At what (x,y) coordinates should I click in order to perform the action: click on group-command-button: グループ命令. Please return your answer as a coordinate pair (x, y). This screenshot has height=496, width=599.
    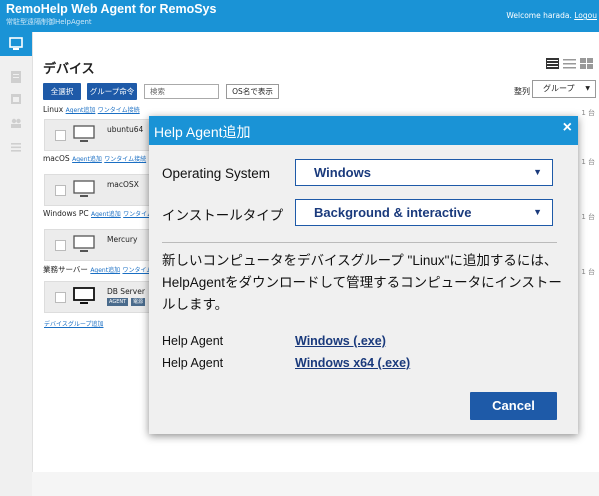
    Looking at the image, I should click on (112, 91).